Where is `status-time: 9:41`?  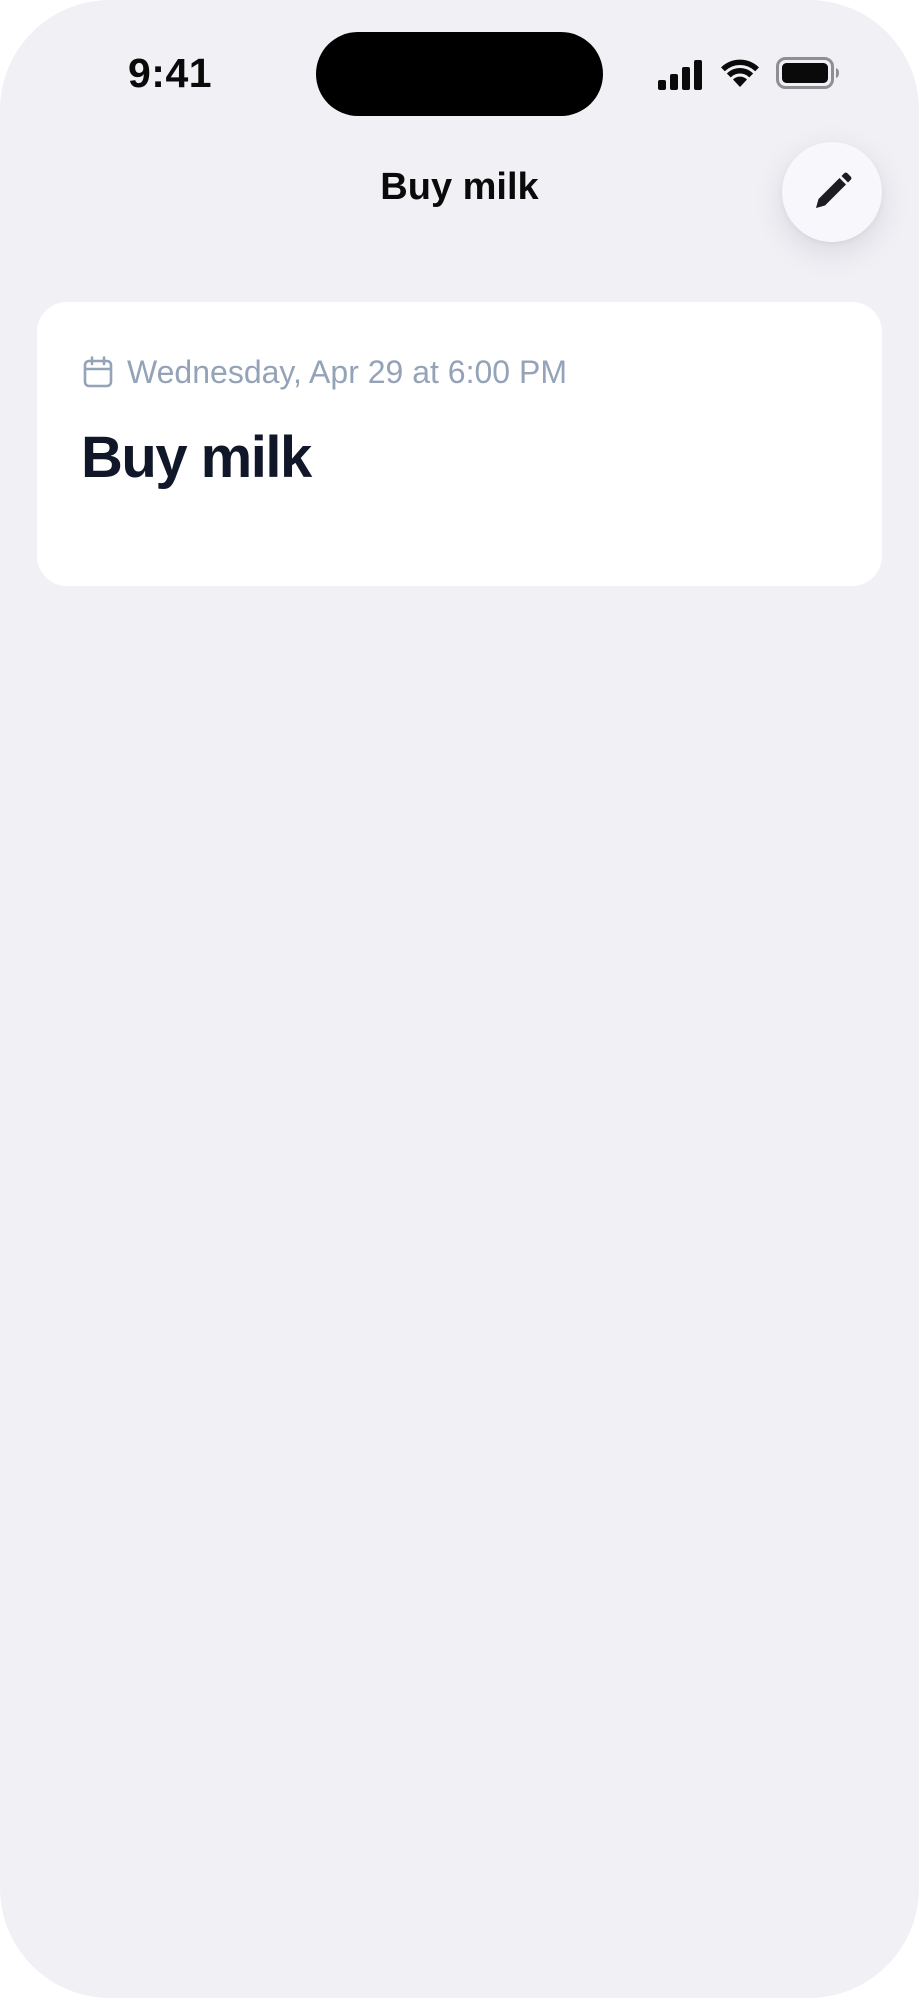 status-time: 9:41 is located at coordinates (170, 73).